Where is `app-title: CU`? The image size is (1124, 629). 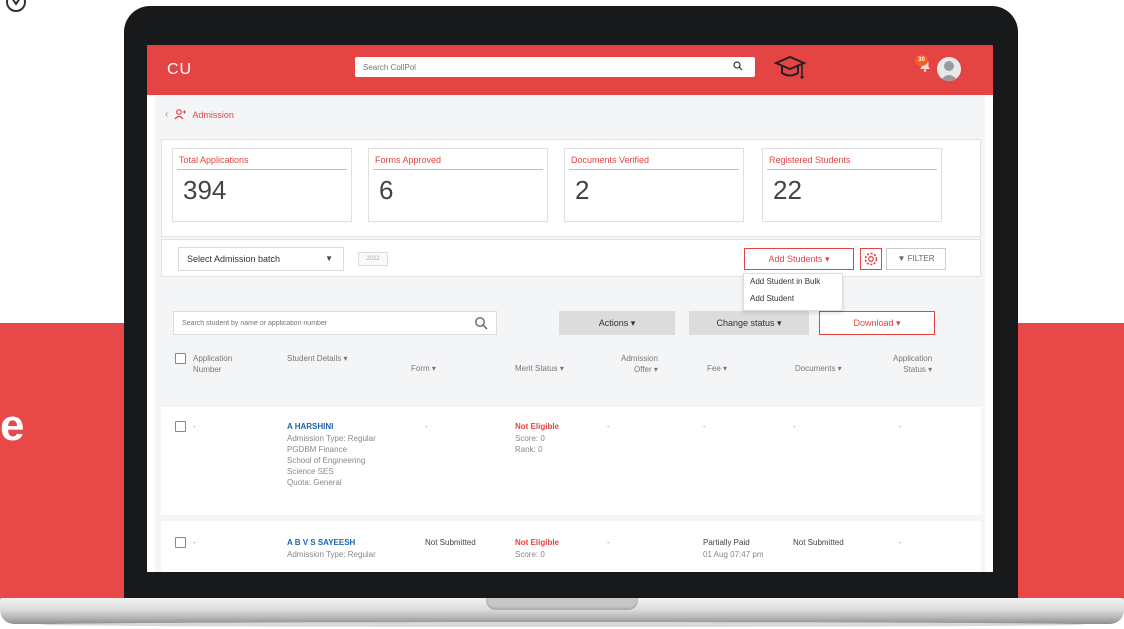 app-title: CU is located at coordinates (179, 70).